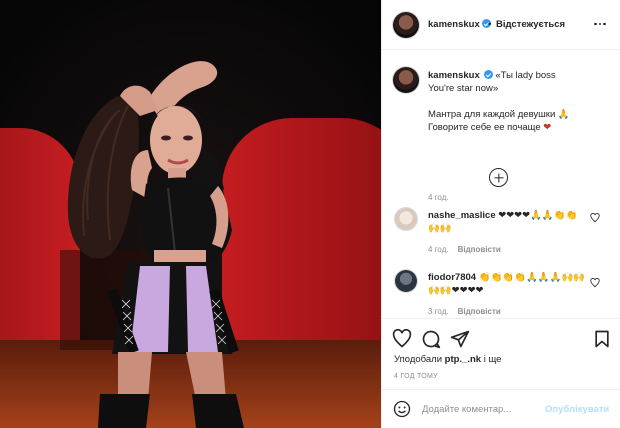  I want to click on caption-line-1: «Ты lady boss, so click(525, 75).